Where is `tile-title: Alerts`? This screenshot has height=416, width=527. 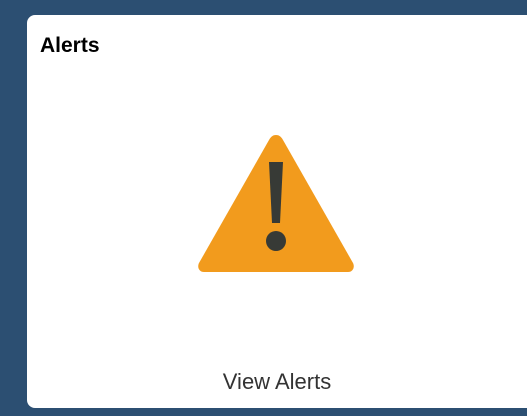
tile-title: Alerts is located at coordinates (70, 45).